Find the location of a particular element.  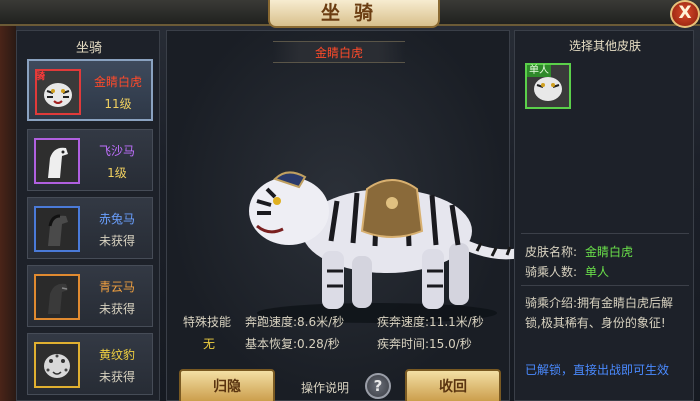

mount-card-flying-sand-horse: 飞沙马 1级 is located at coordinates (90, 160).